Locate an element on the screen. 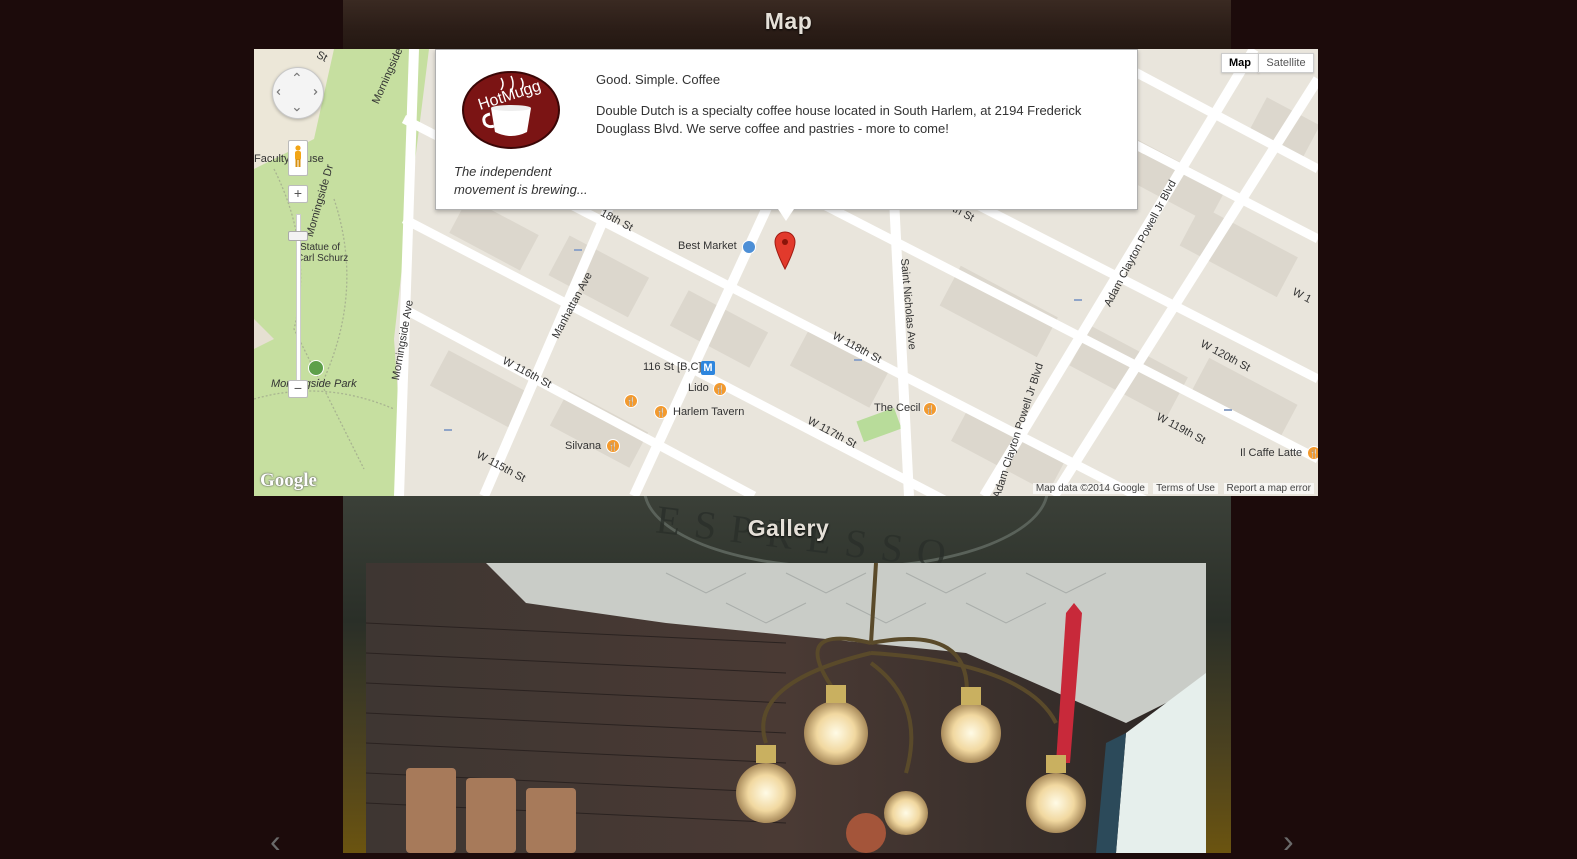 Image resolution: width=1577 pixels, height=859 pixels. zoom-out-button: − is located at coordinates (298, 389).